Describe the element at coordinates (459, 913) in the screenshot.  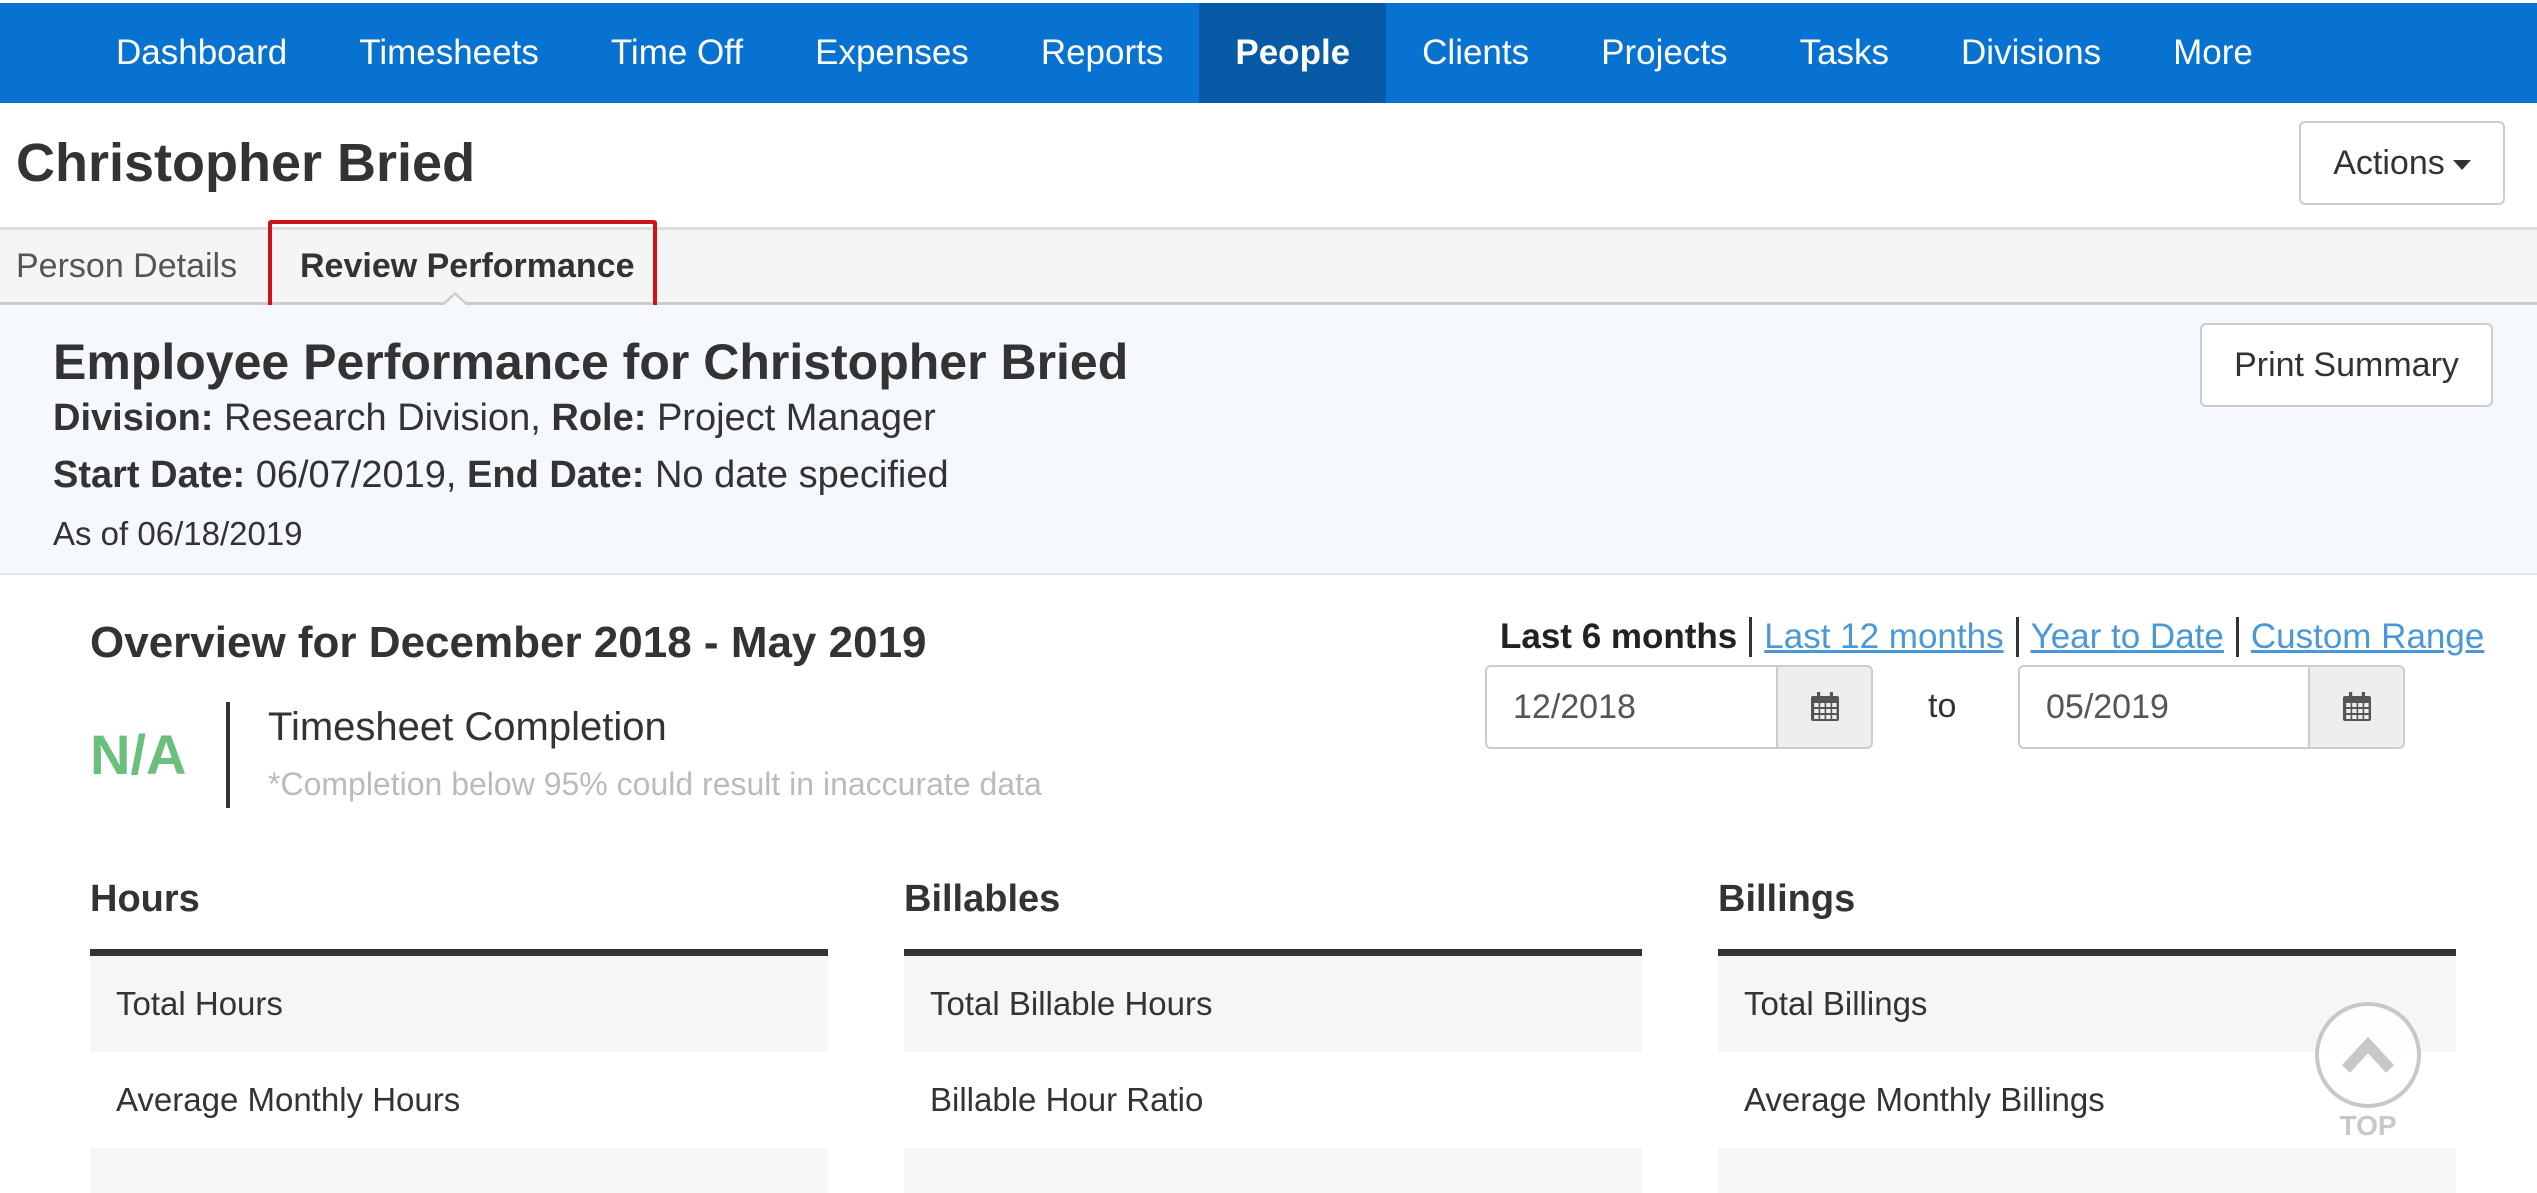
I see `hours-title: Hours` at that location.